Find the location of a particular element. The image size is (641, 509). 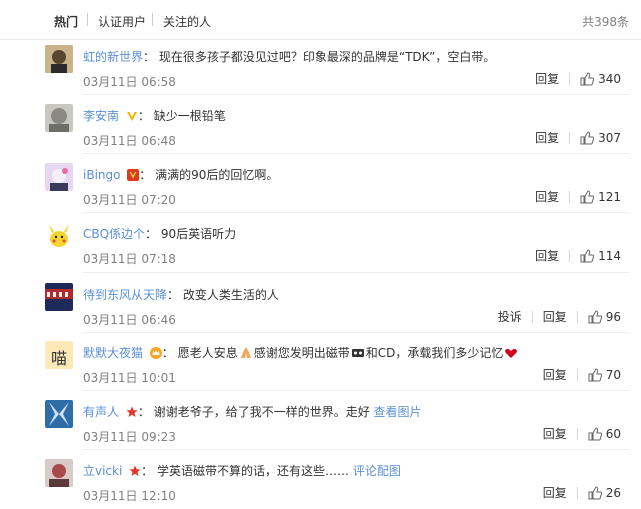

tab-following: 关注的人 is located at coordinates (187, 21).